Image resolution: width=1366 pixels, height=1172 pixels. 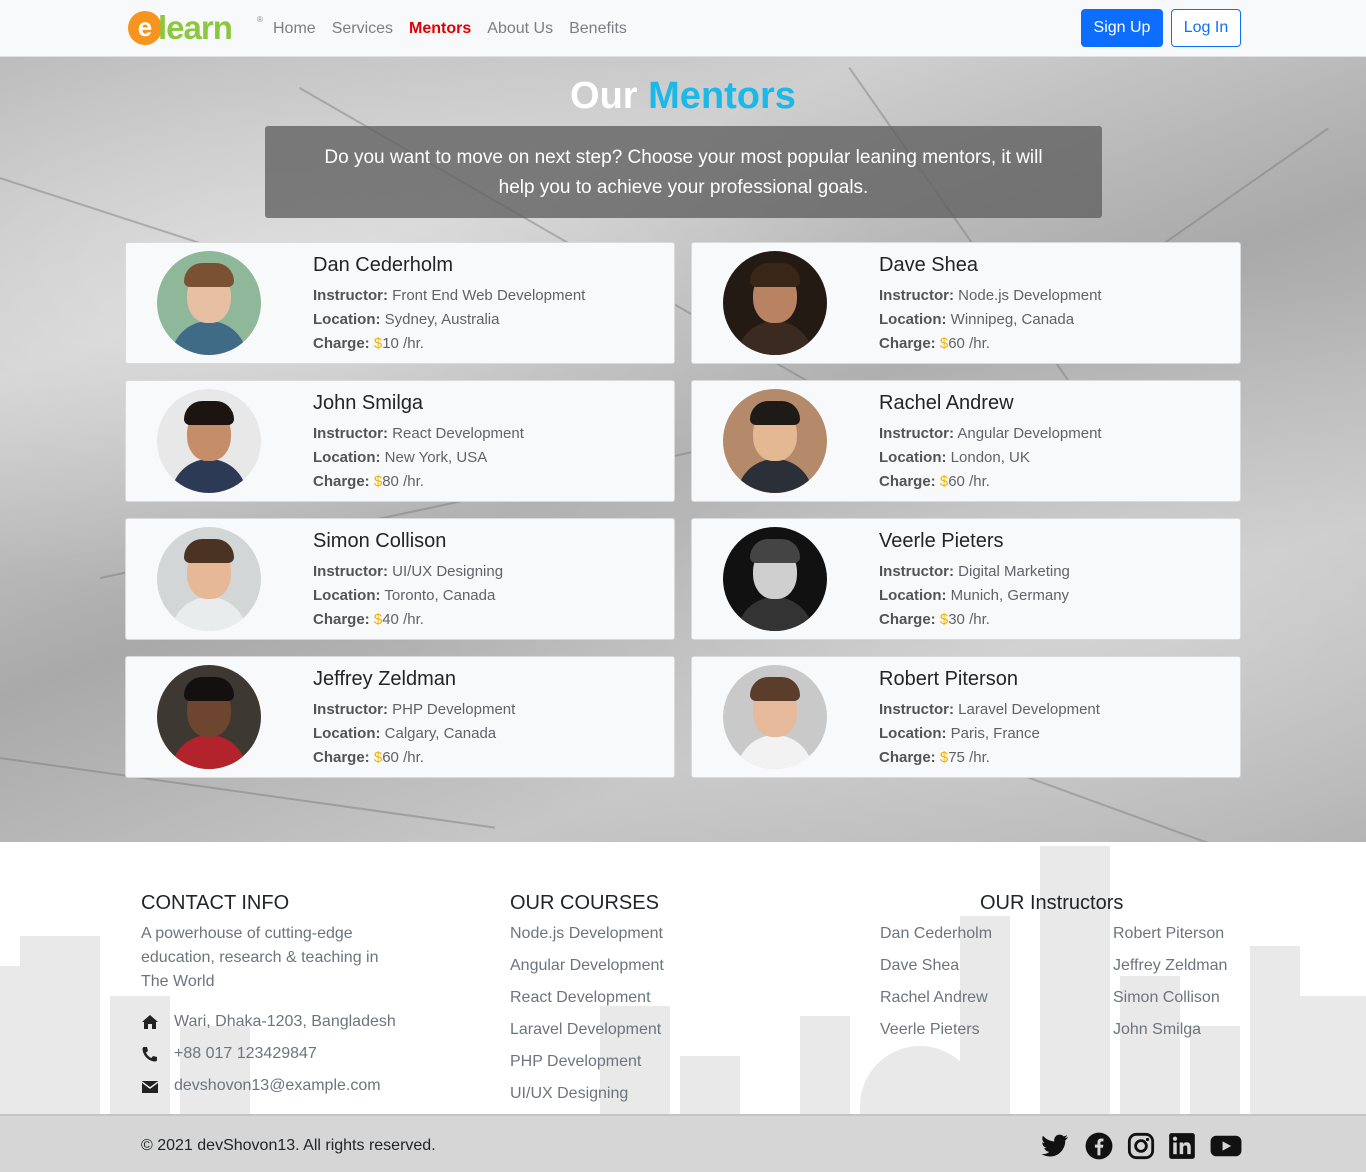 I want to click on mentor-location: Winnipeg, Canada, so click(x=1012, y=319).